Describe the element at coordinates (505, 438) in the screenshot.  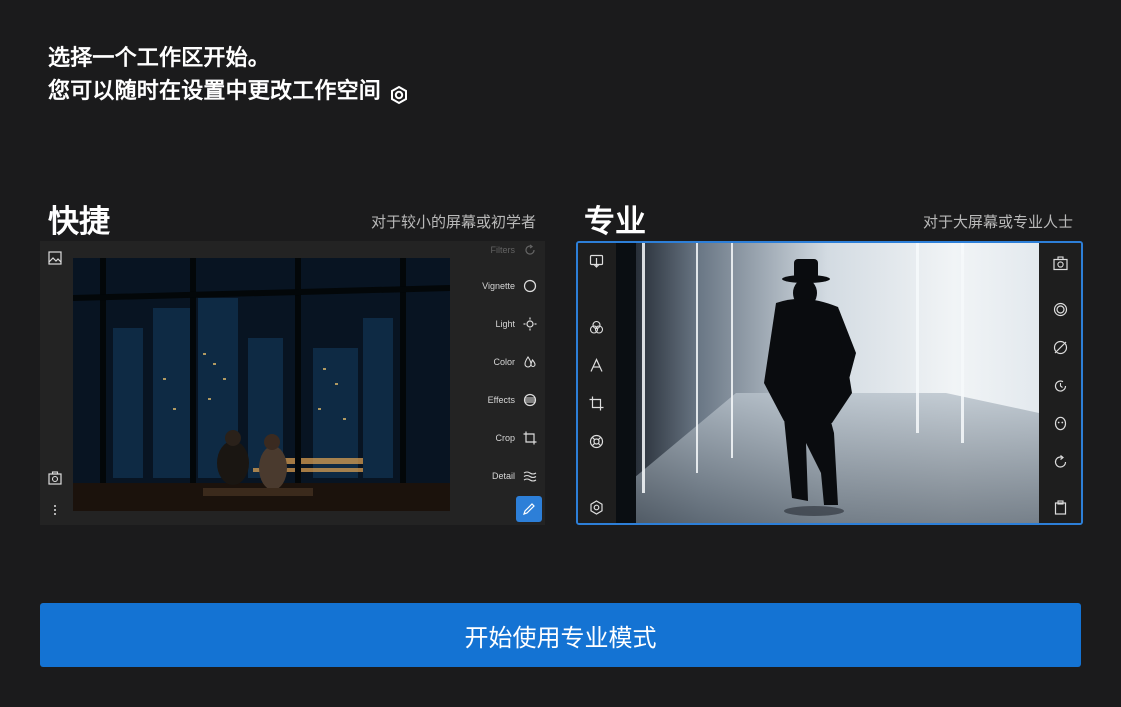
I see `control-label: Crop` at that location.